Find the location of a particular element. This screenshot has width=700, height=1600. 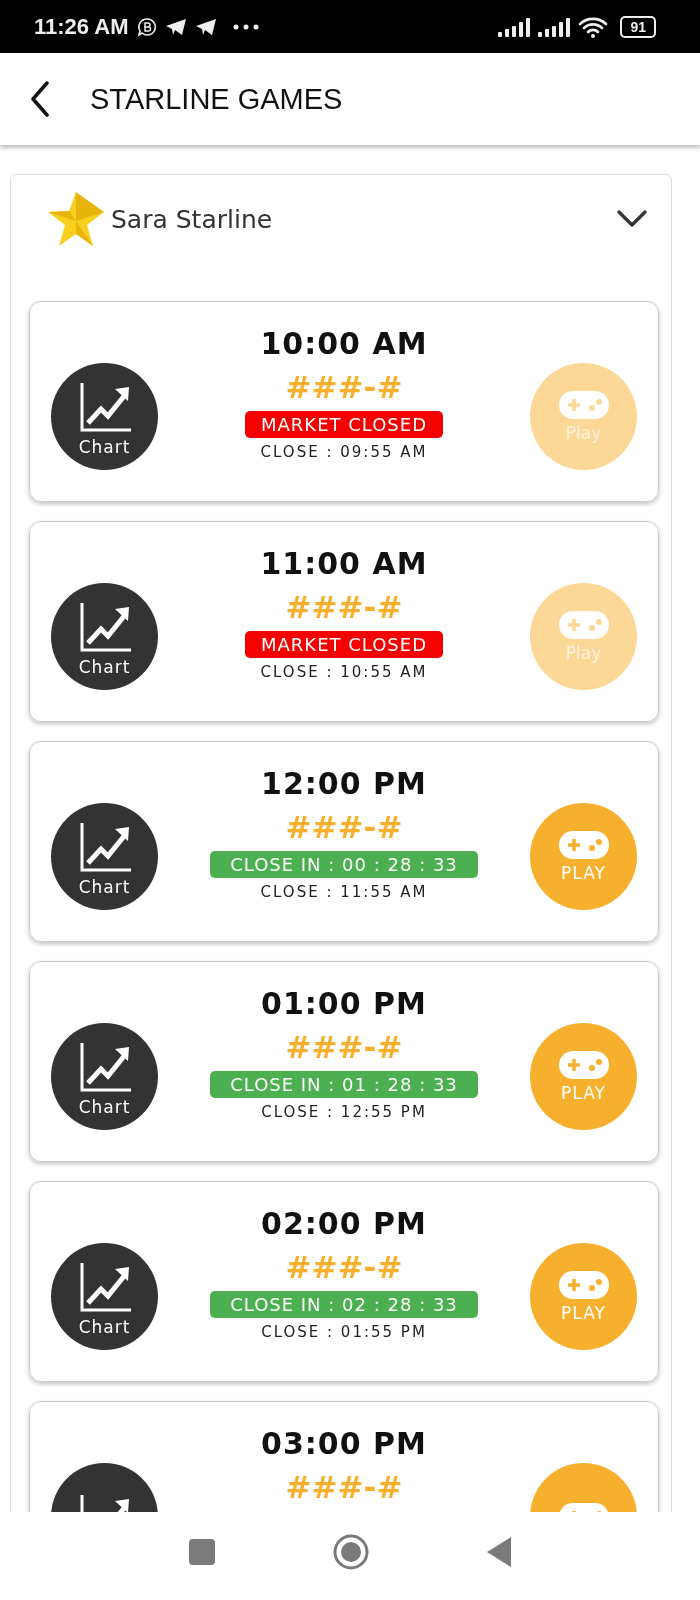

status-badge: CLOSE IN : 02 : 28 : 33 is located at coordinates (344, 1304).